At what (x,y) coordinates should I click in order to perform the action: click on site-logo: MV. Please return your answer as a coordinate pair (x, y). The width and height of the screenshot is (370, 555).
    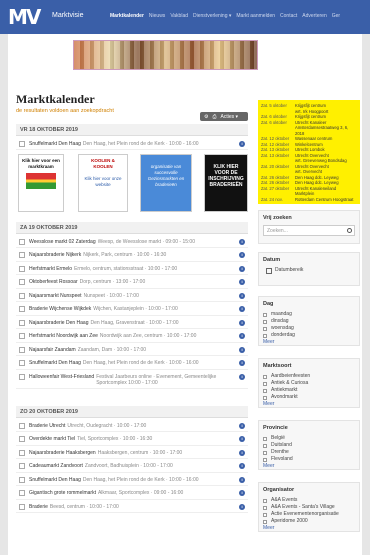
    Looking at the image, I should click on (26, 17).